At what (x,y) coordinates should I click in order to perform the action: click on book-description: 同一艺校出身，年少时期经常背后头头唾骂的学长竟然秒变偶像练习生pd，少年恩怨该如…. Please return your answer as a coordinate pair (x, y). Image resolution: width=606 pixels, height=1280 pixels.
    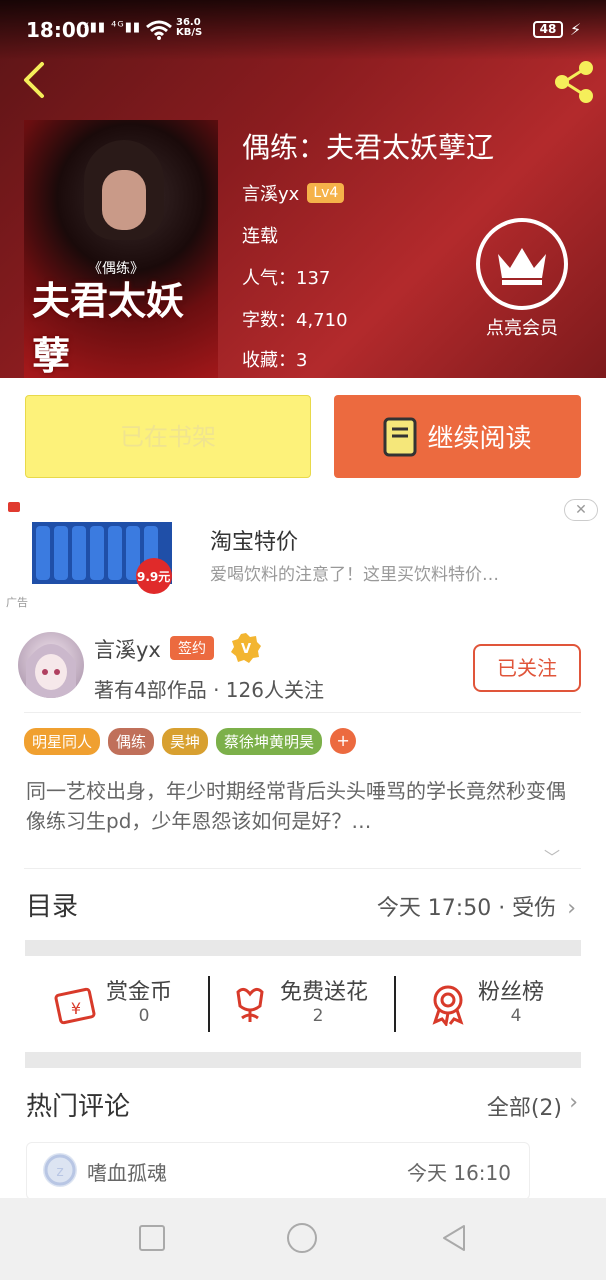
    Looking at the image, I should click on (301, 806).